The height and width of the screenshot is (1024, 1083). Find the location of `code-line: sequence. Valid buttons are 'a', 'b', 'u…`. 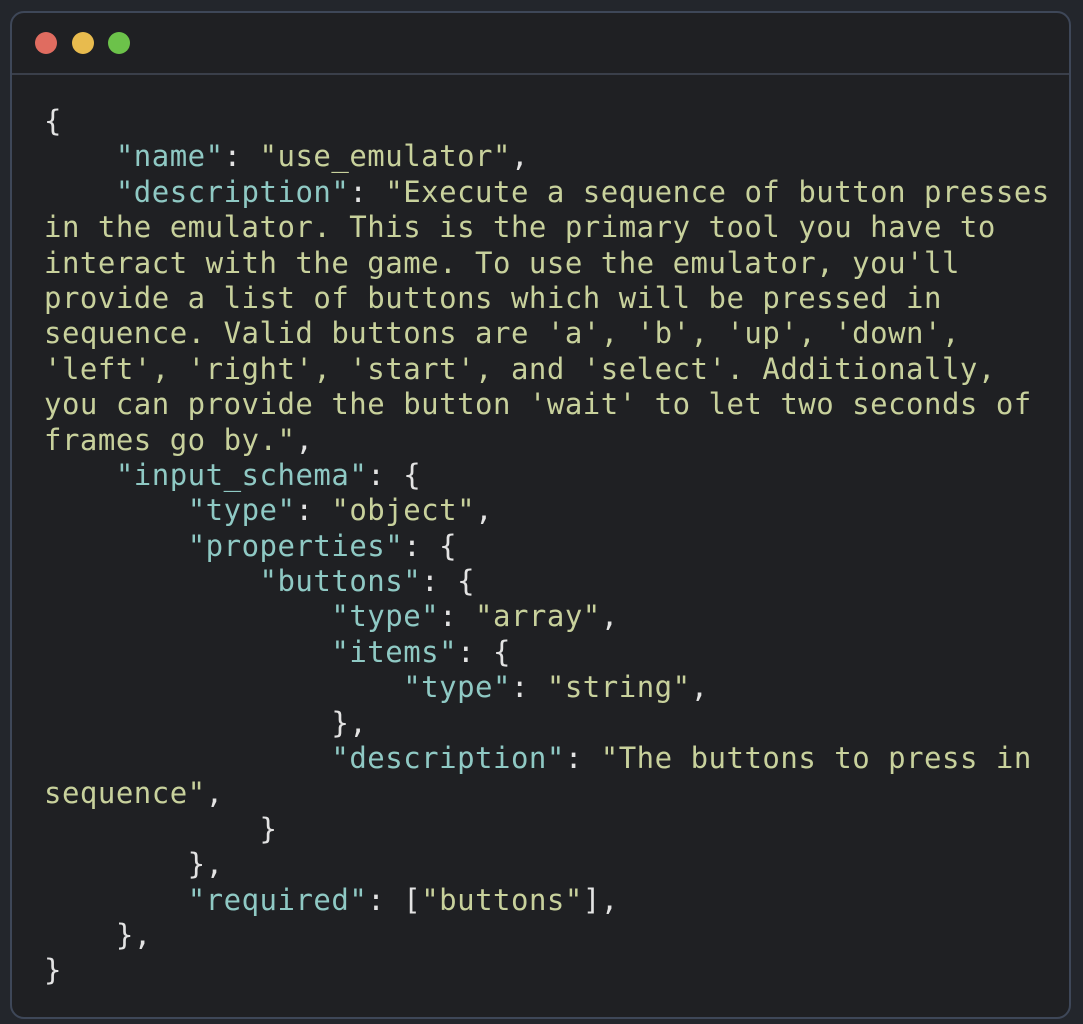

code-line: sequence. Valid buttons are 'a', 'b', 'u… is located at coordinates (551, 333).